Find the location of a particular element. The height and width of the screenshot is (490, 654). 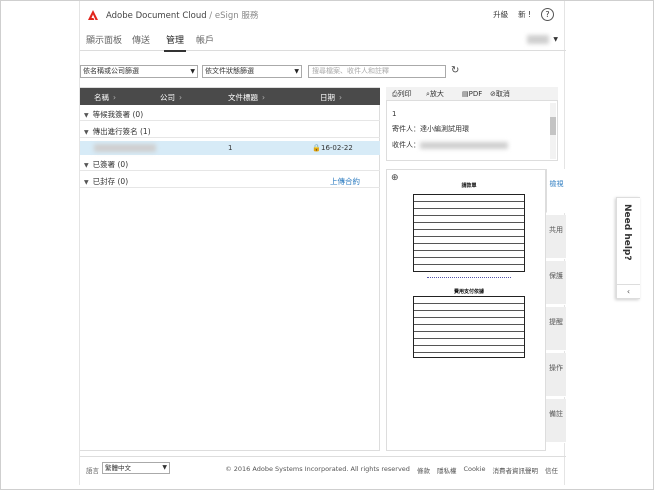

lock-icon: 🔒 is located at coordinates (316, 148).